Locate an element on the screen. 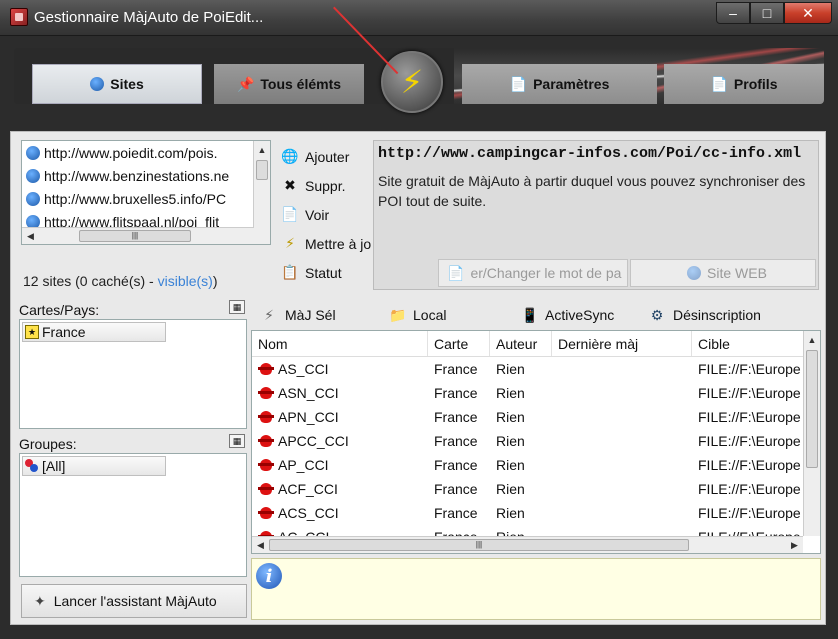 This screenshot has width=838, height=639. run-update-button: ⚡ is located at coordinates (412, 82).